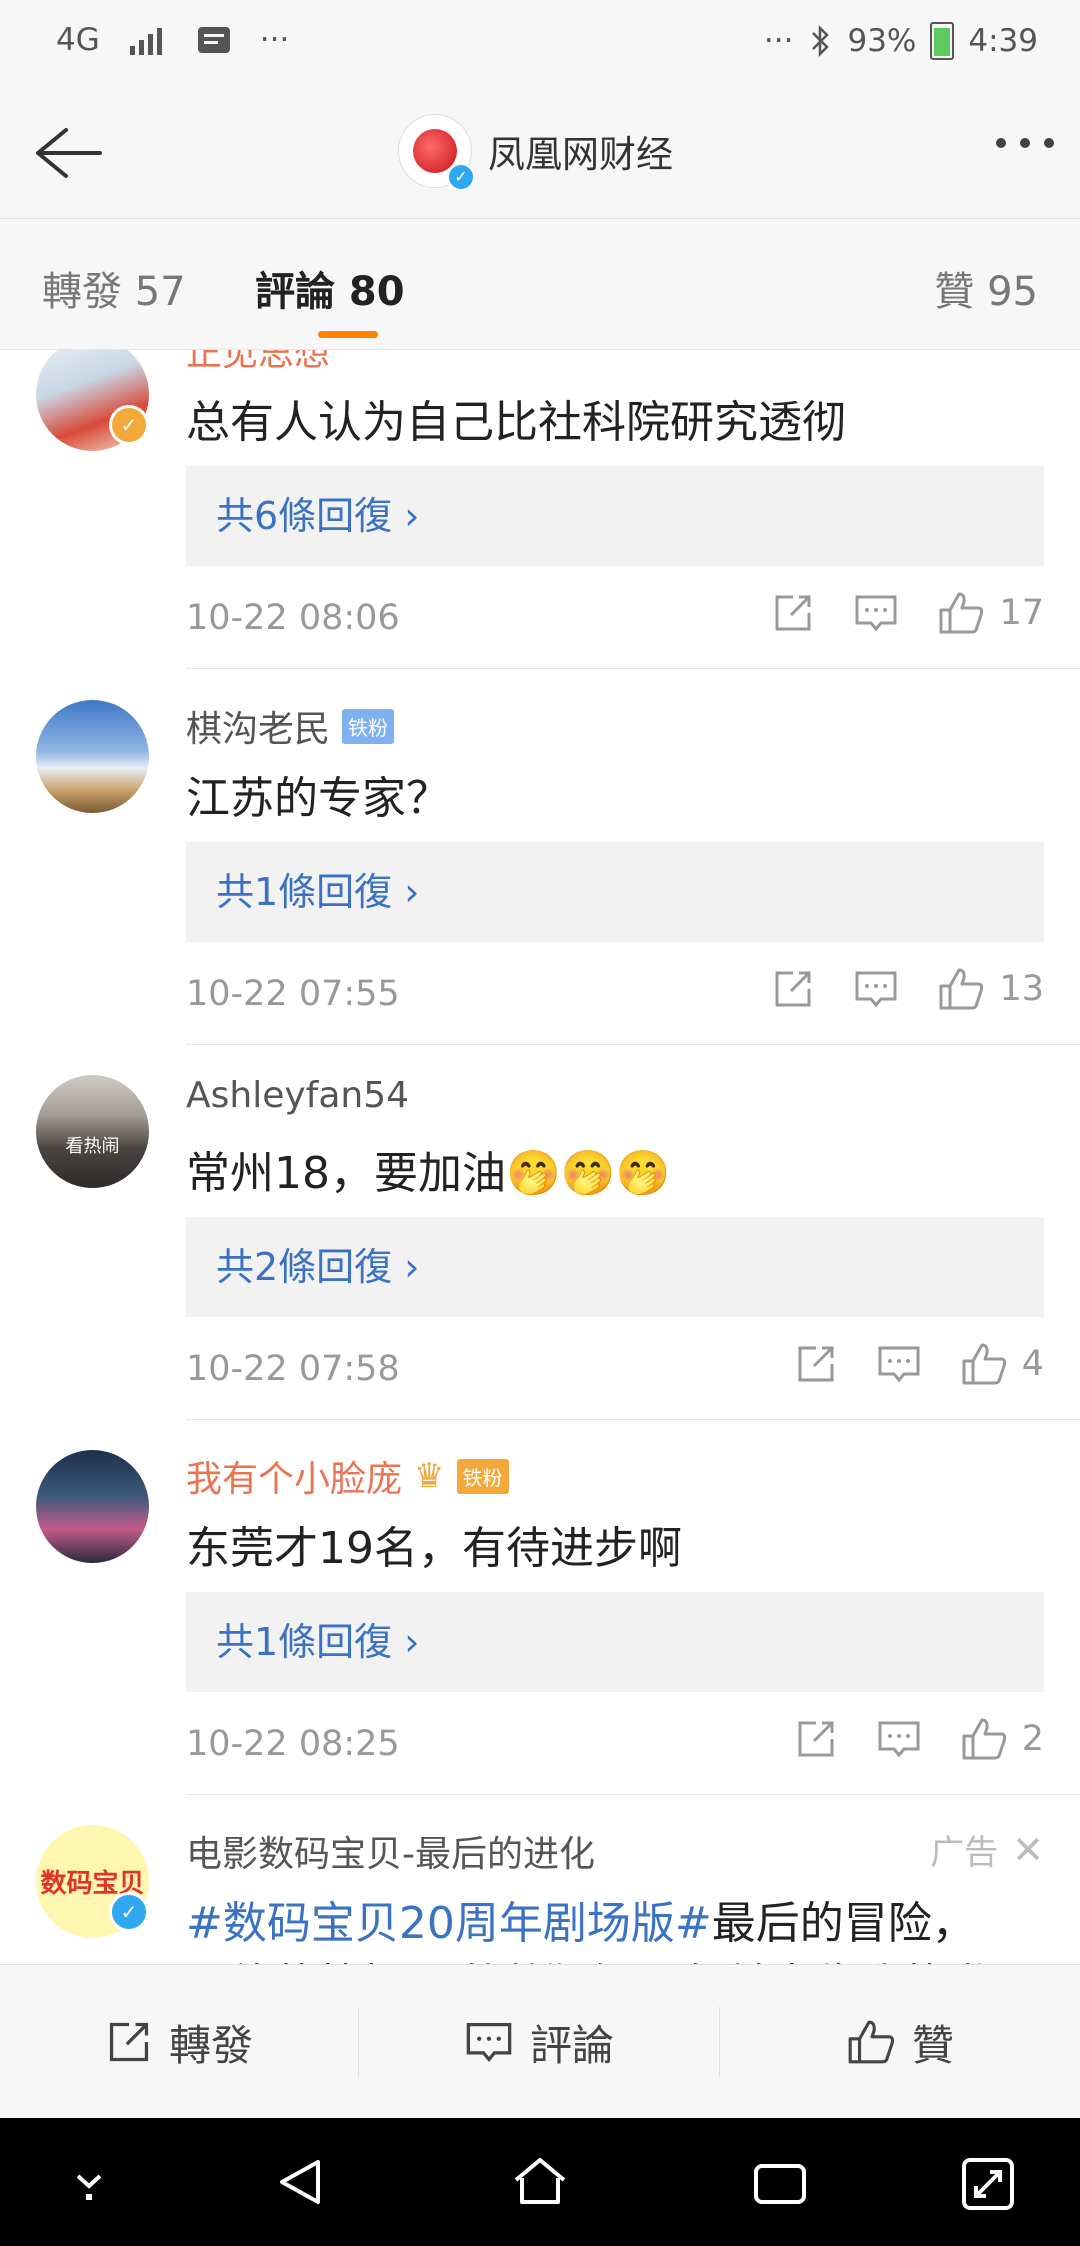 Image resolution: width=1080 pixels, height=2246 pixels. I want to click on battery-icon, so click(942, 41).